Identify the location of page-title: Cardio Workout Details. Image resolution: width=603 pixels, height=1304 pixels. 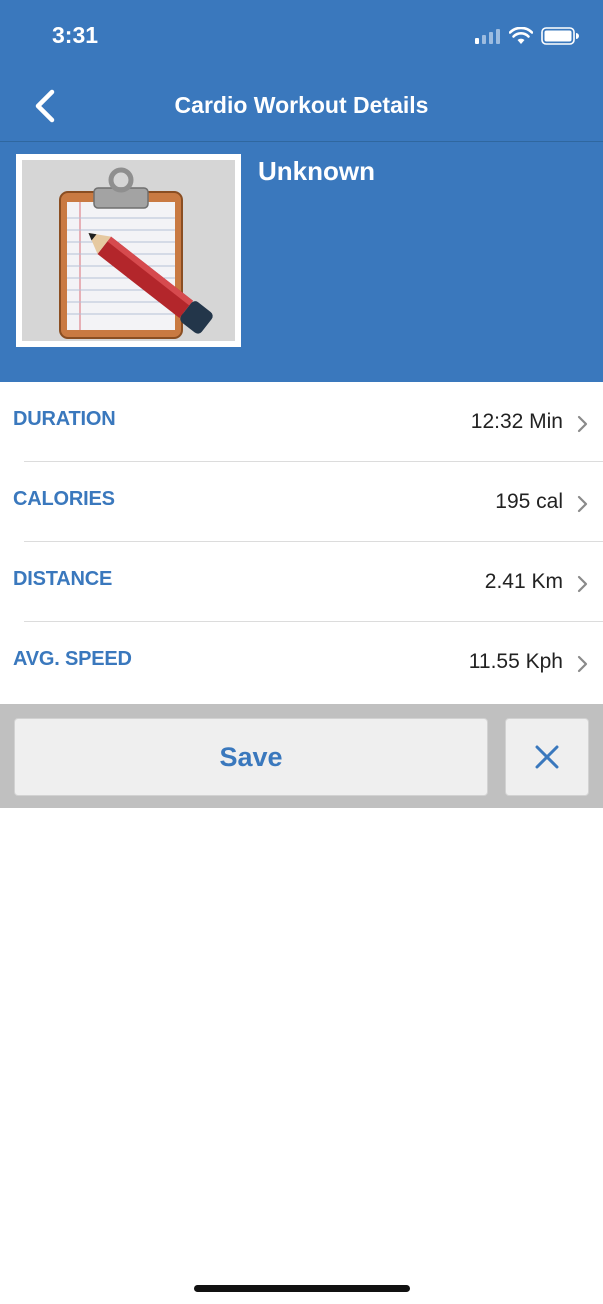
(301, 105).